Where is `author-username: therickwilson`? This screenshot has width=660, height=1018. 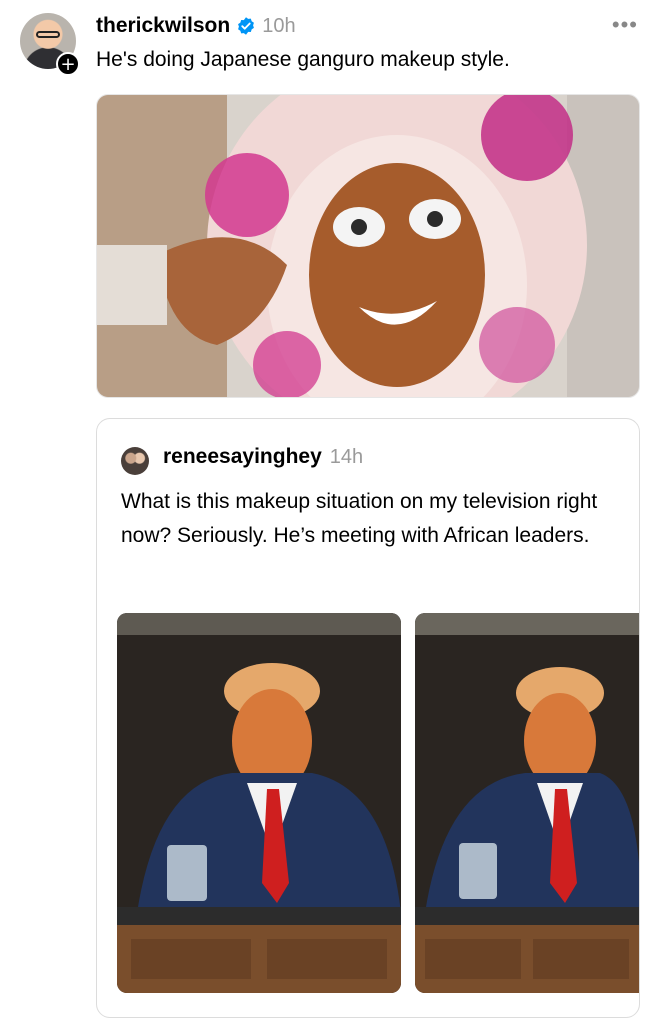
author-username: therickwilson is located at coordinates (163, 26).